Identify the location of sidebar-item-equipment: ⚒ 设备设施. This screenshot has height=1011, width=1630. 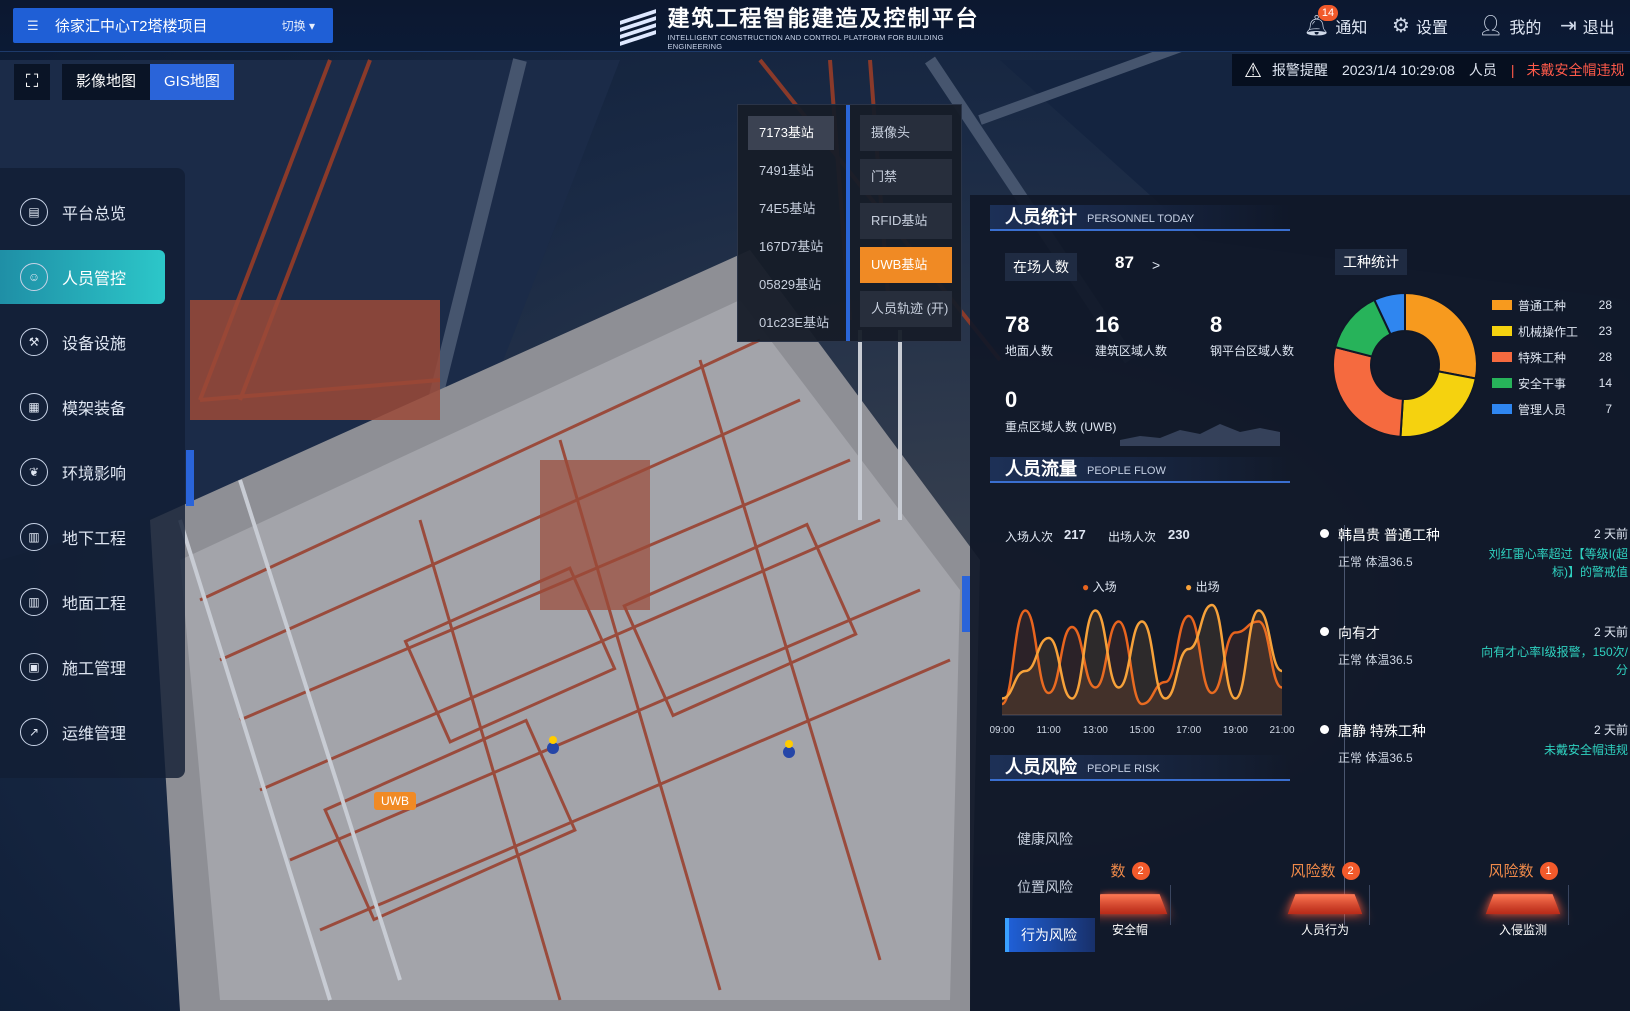
(82, 342).